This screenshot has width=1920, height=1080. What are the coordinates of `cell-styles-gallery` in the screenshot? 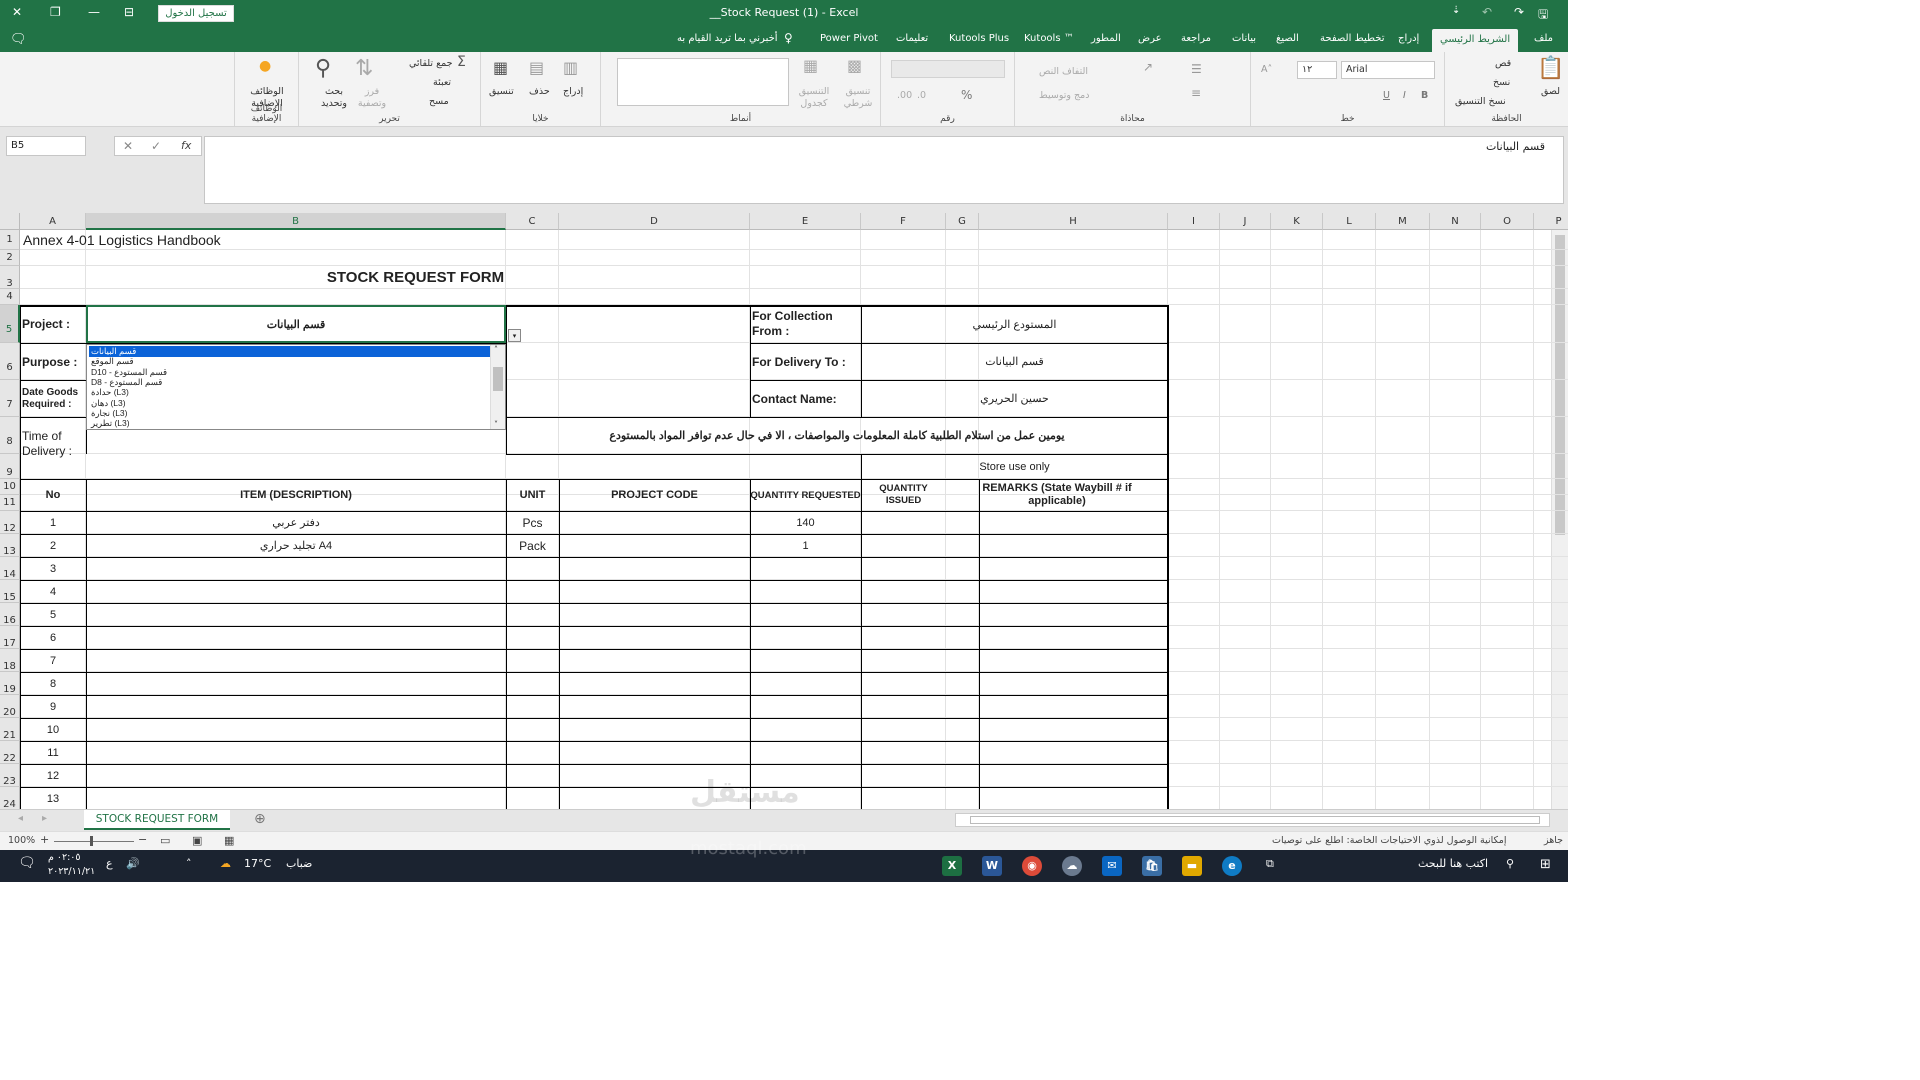 It's located at (703, 82).